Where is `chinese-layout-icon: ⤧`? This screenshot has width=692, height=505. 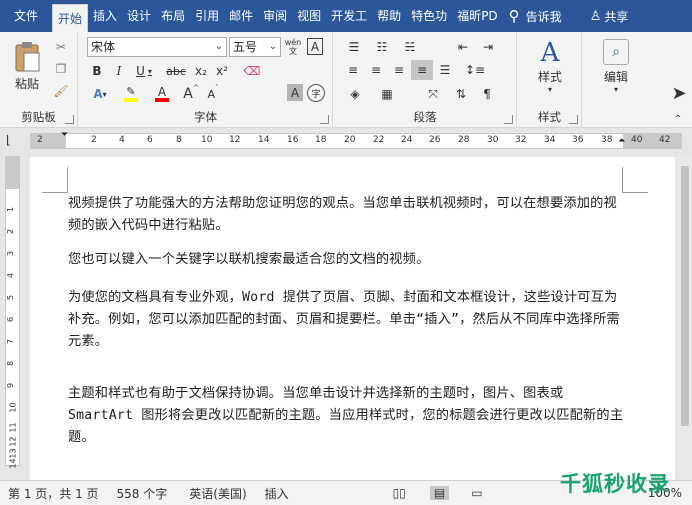 chinese-layout-icon: ⤧ is located at coordinates (433, 94).